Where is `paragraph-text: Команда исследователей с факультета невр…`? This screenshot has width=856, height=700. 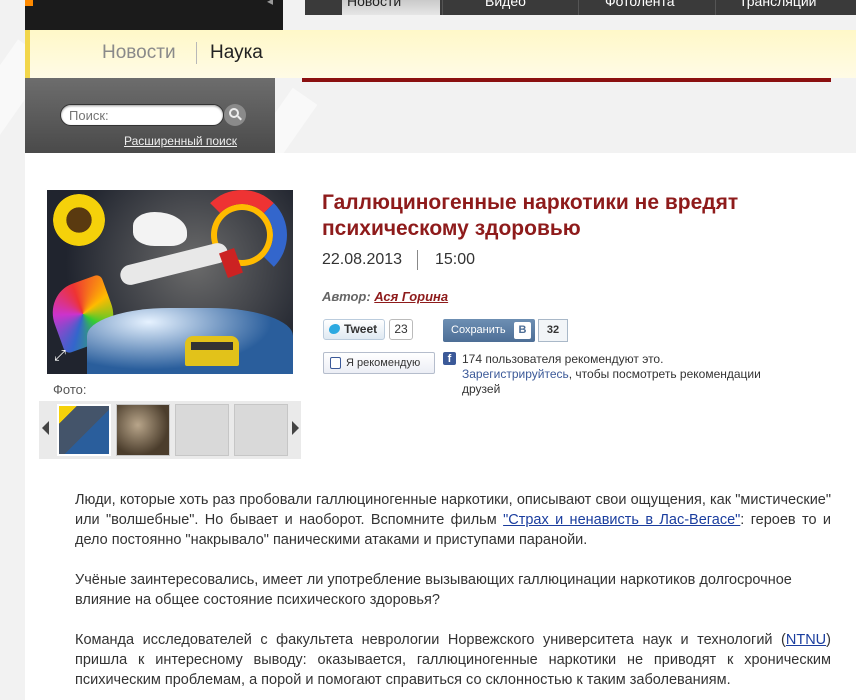 paragraph-text: Команда исследователей с факультета невр… is located at coordinates (430, 640).